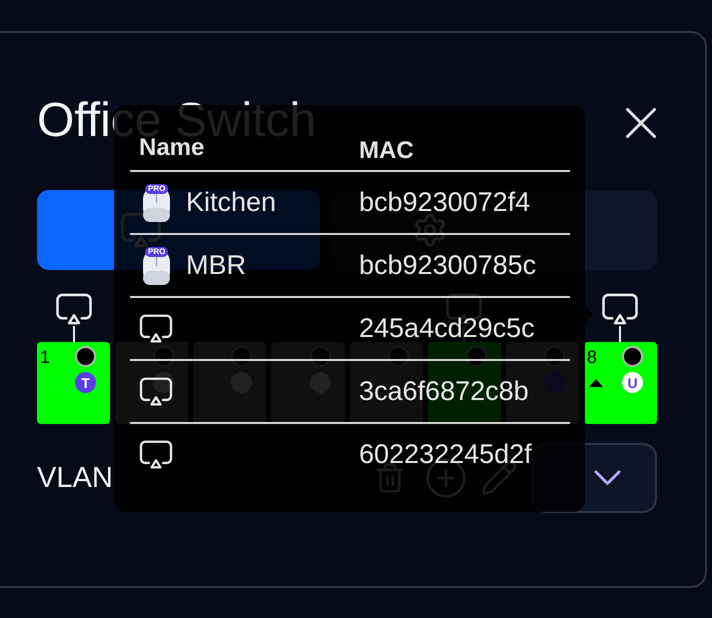 The height and width of the screenshot is (618, 712). What do you see at coordinates (445, 454) in the screenshot?
I see `mac-address: 602232245d2f` at bounding box center [445, 454].